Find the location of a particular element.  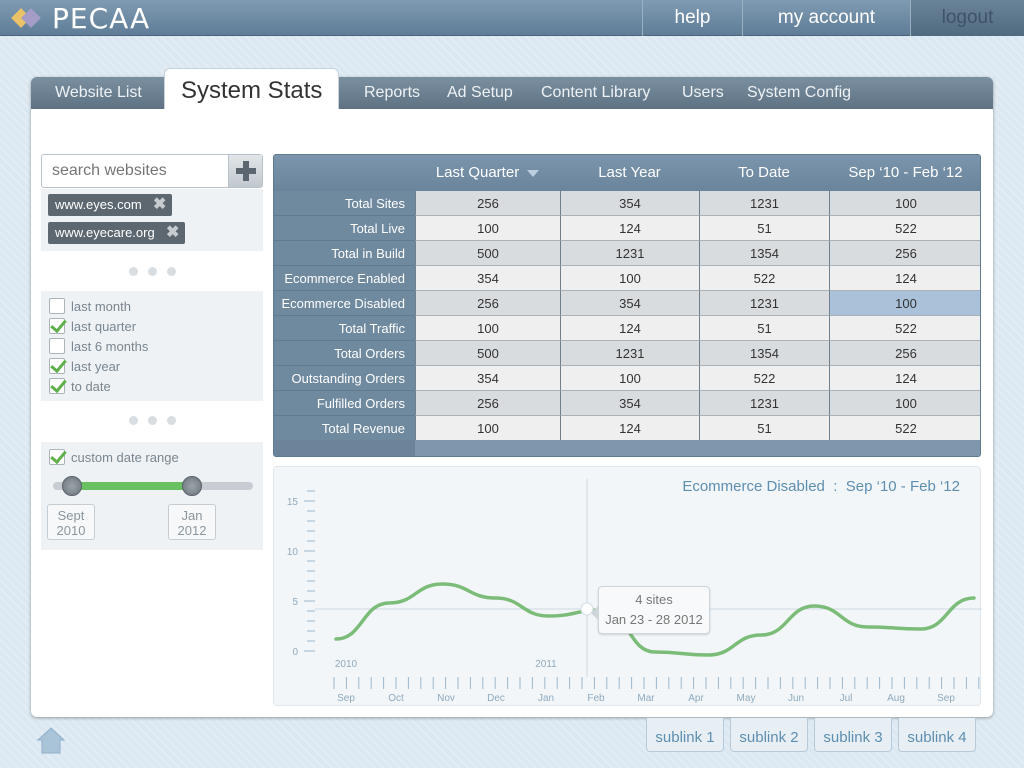

tab-users: Users is located at coordinates (703, 93).